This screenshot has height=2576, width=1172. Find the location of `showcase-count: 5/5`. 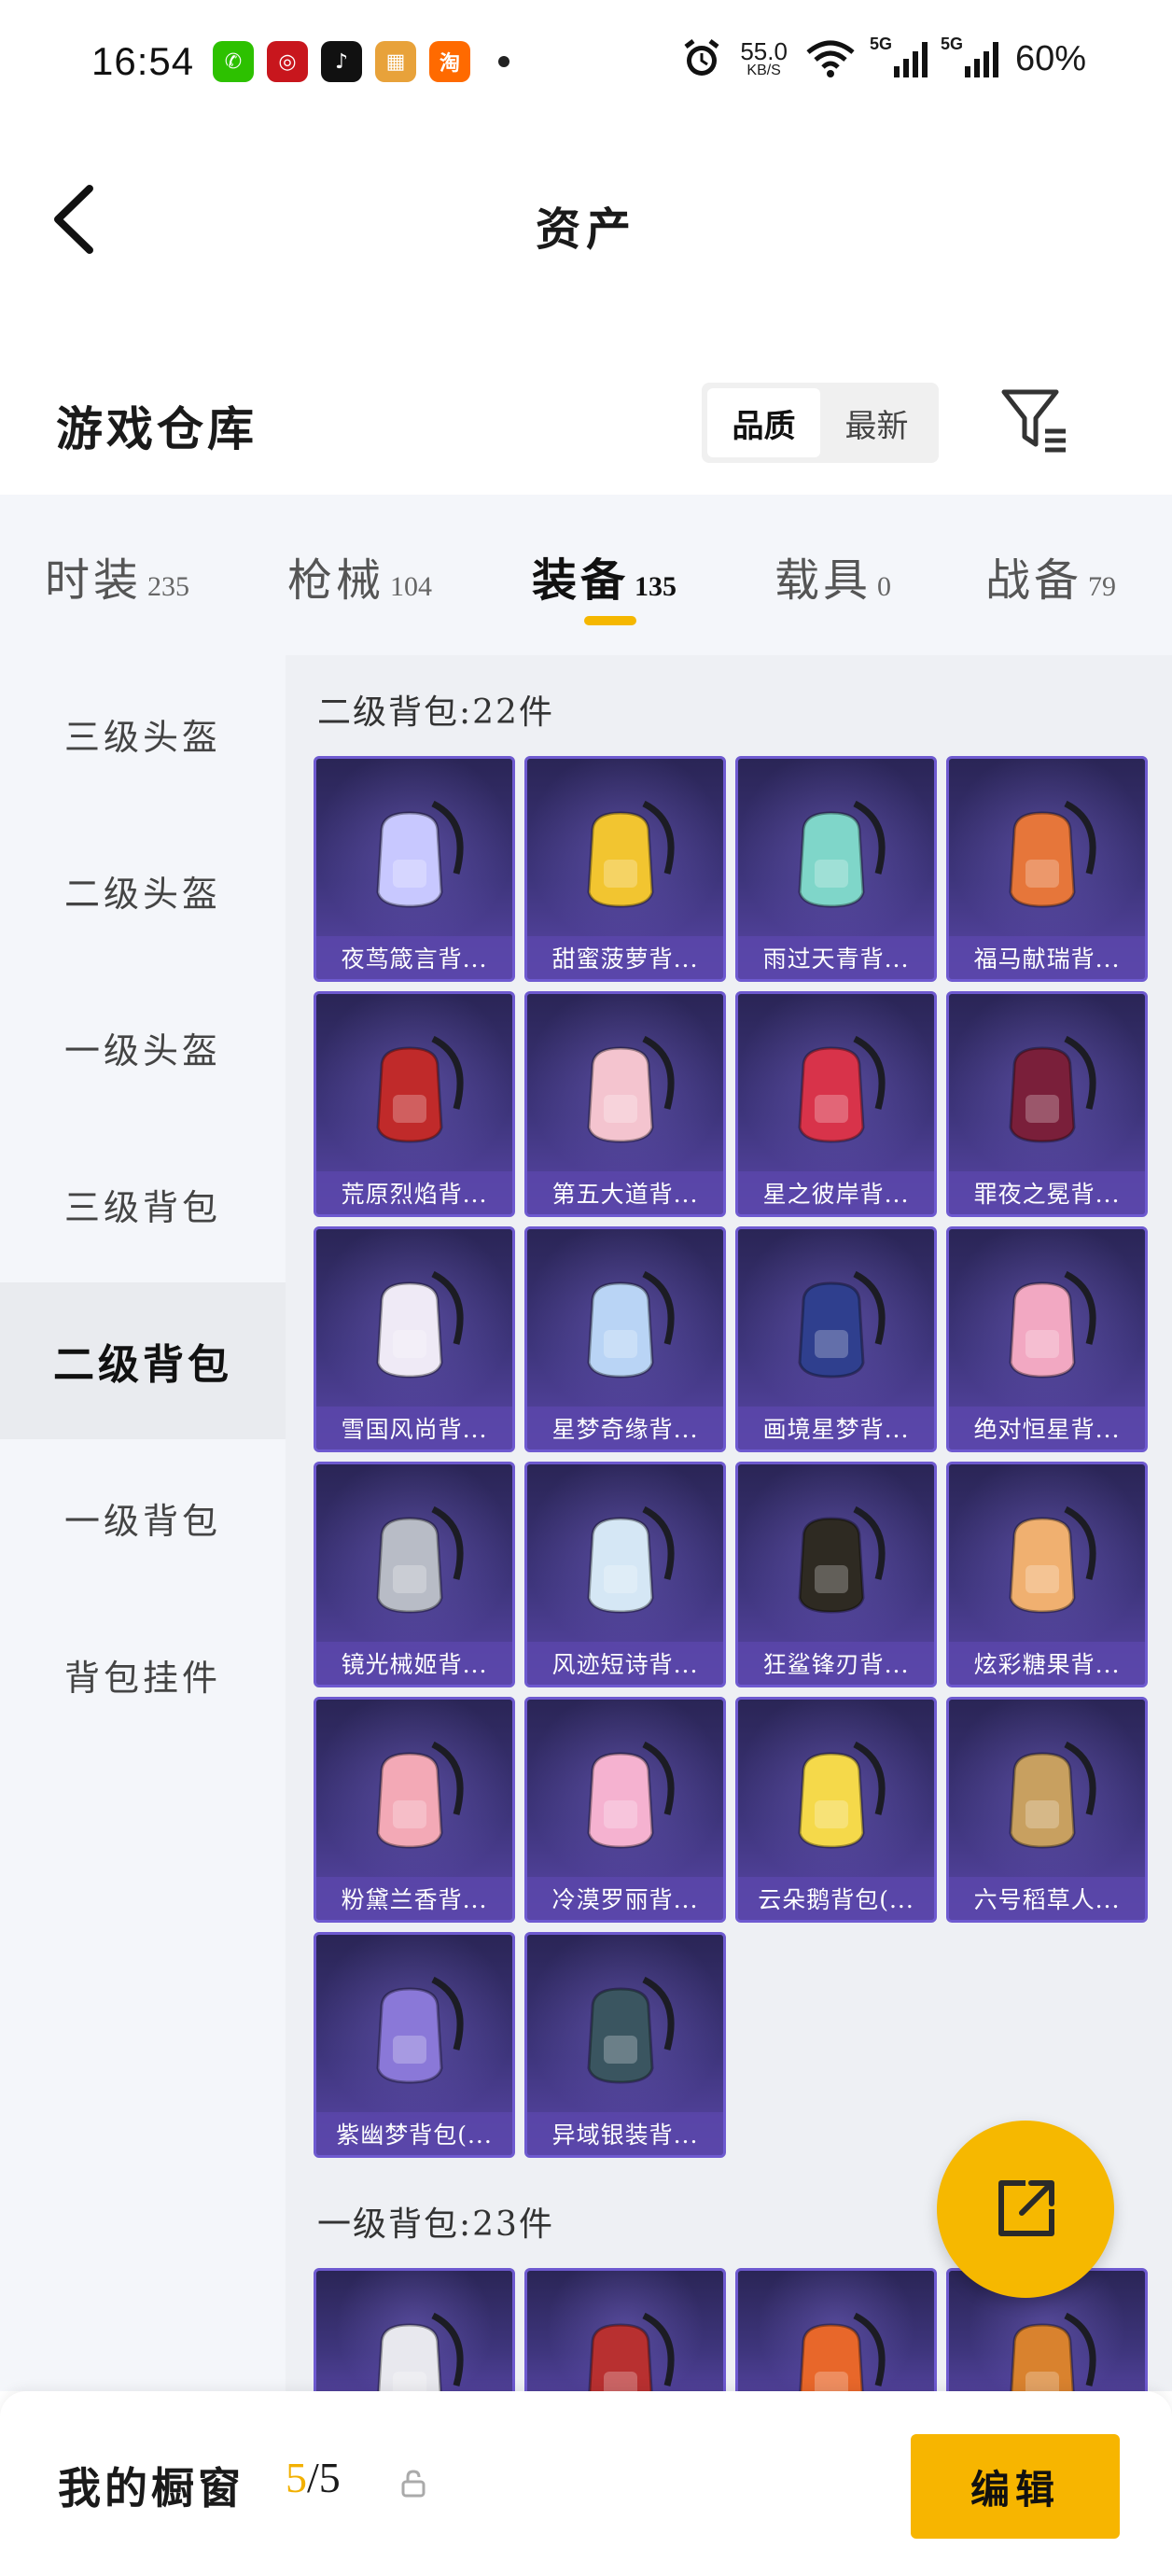

showcase-count: 5/5 is located at coordinates (313, 2477).